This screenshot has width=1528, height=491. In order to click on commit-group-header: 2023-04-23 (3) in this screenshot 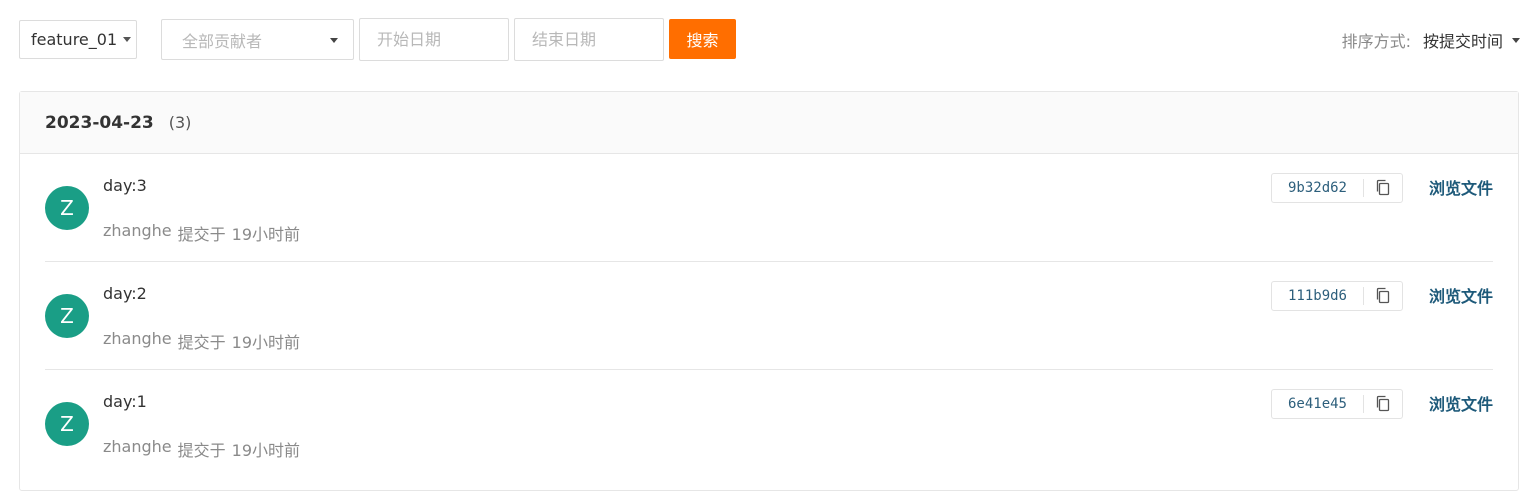, I will do `click(769, 123)`.